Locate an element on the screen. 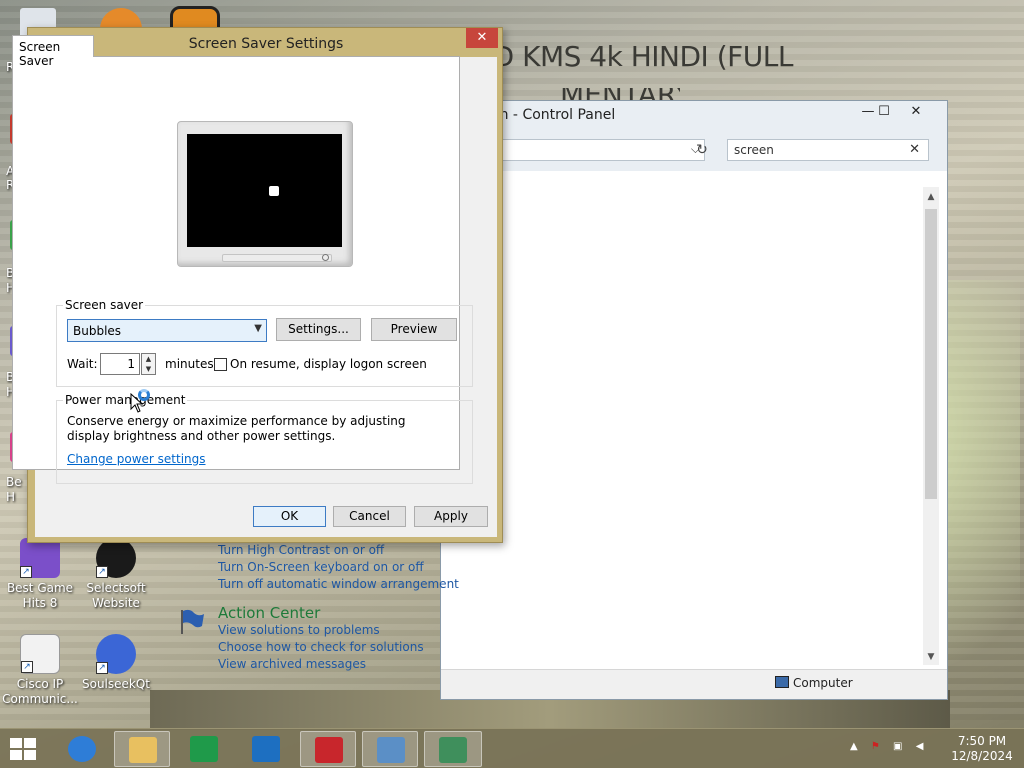  desktop-icon-soulseek: ↗ SoulseekQt is located at coordinates (116, 663).